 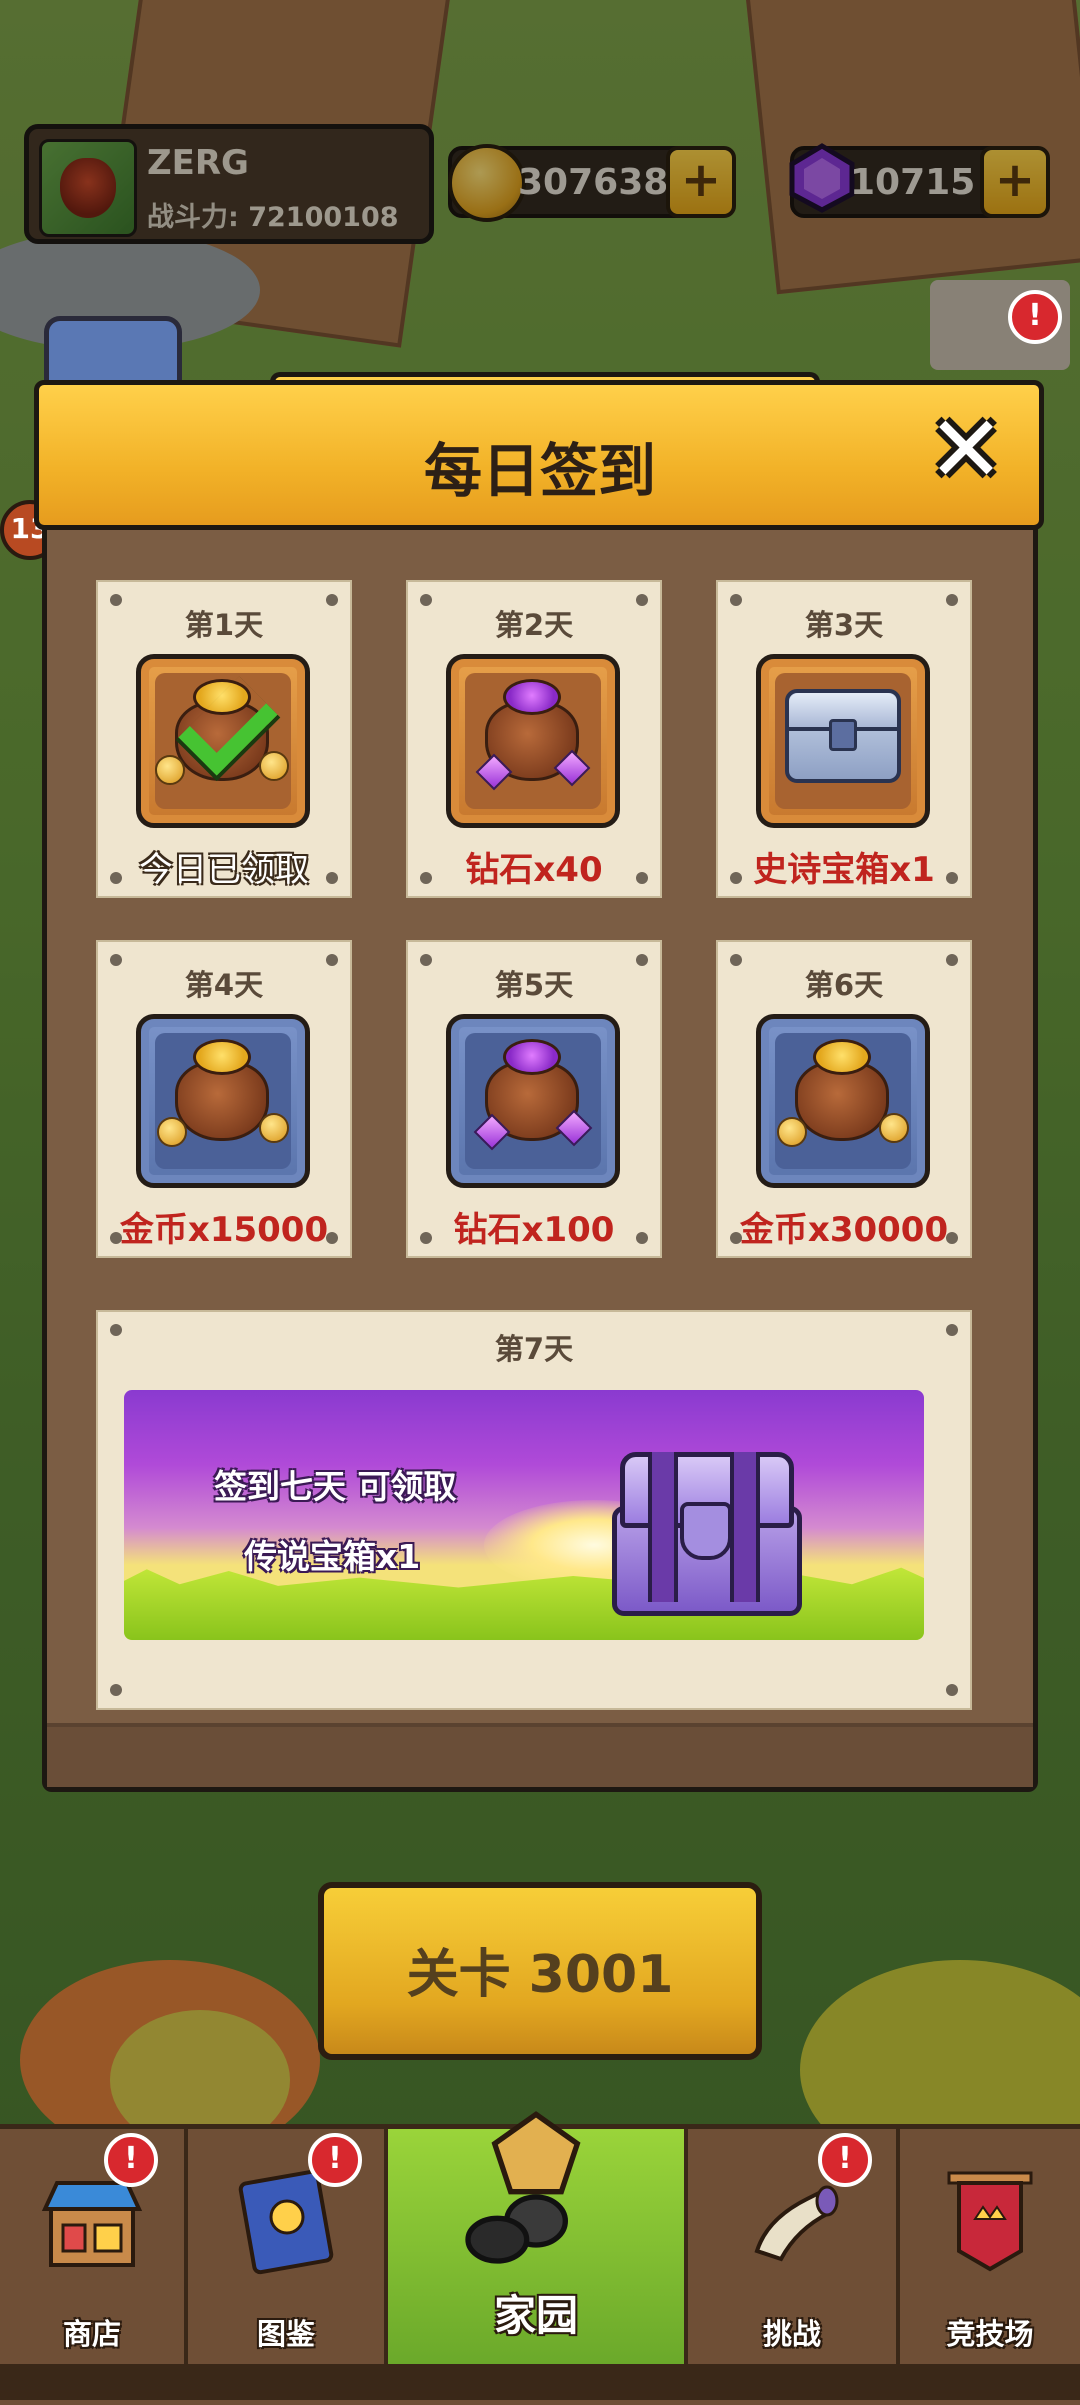 What do you see at coordinates (534, 1230) in the screenshot?
I see `reward-label: 钻石x100` at bounding box center [534, 1230].